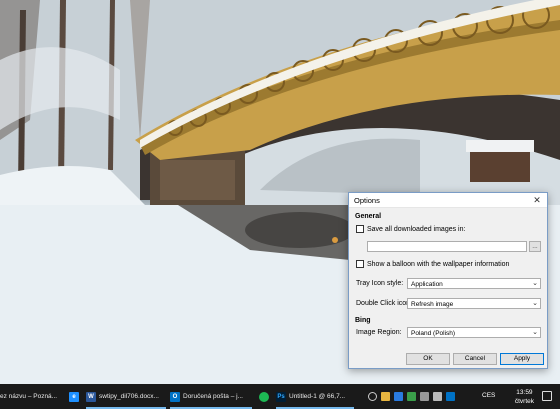 The height and width of the screenshot is (409, 560). What do you see at coordinates (524, 401) in the screenshot?
I see `clock-day: čtvrtek` at bounding box center [524, 401].